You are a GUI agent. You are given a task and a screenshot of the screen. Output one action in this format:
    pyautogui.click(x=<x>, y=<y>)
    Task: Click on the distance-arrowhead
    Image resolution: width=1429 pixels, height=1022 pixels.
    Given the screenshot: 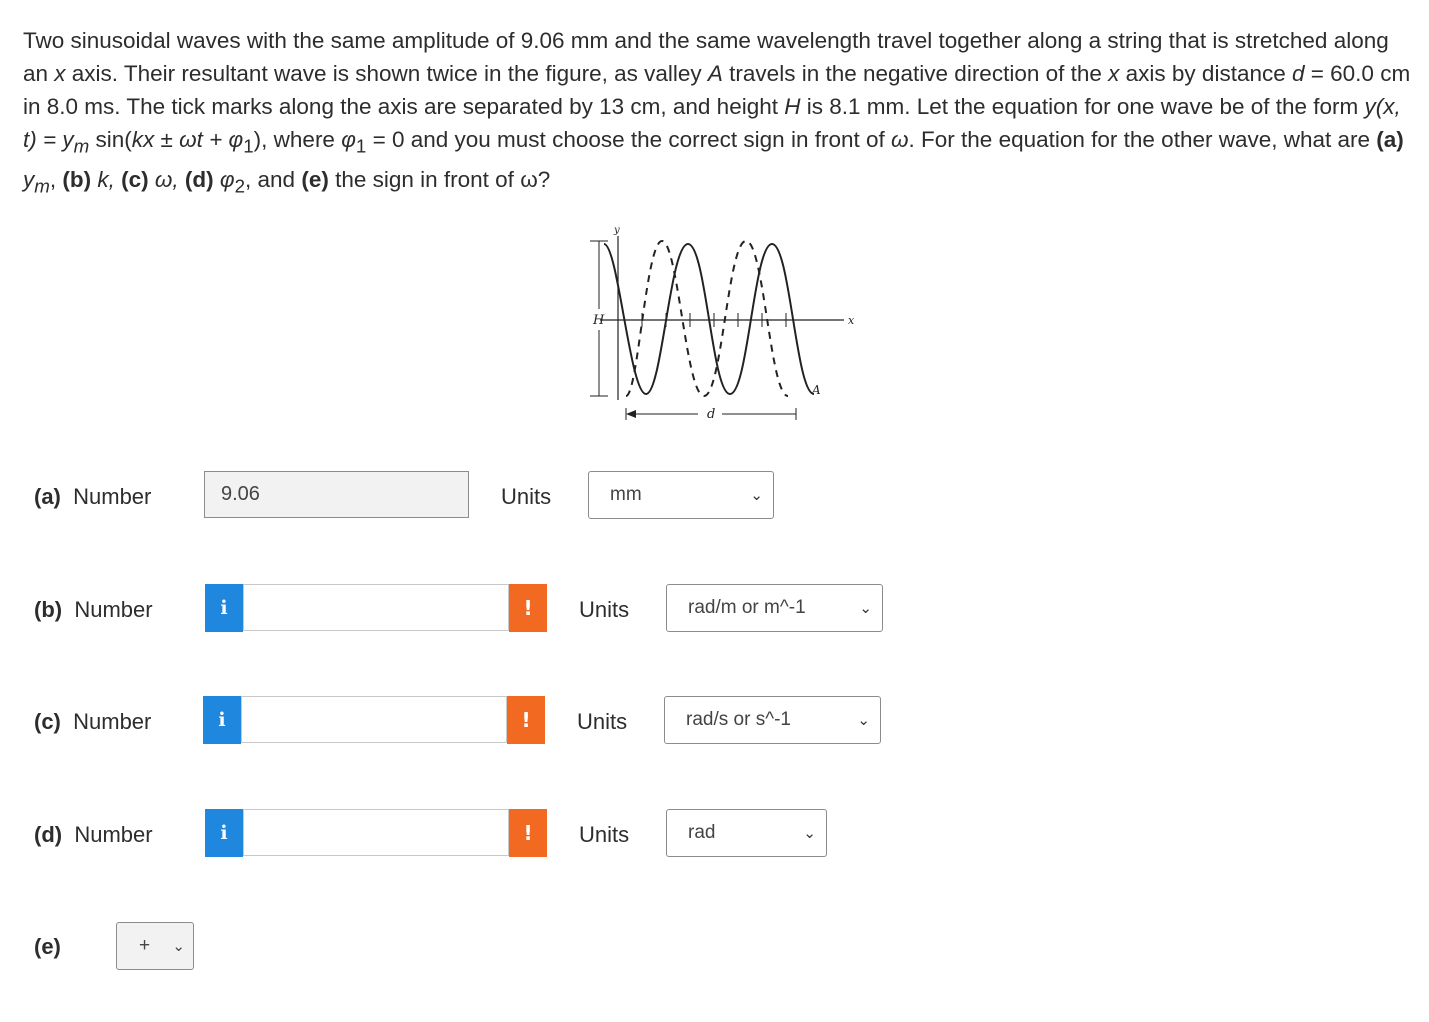 What is the action you would take?
    pyautogui.click(x=631, y=414)
    